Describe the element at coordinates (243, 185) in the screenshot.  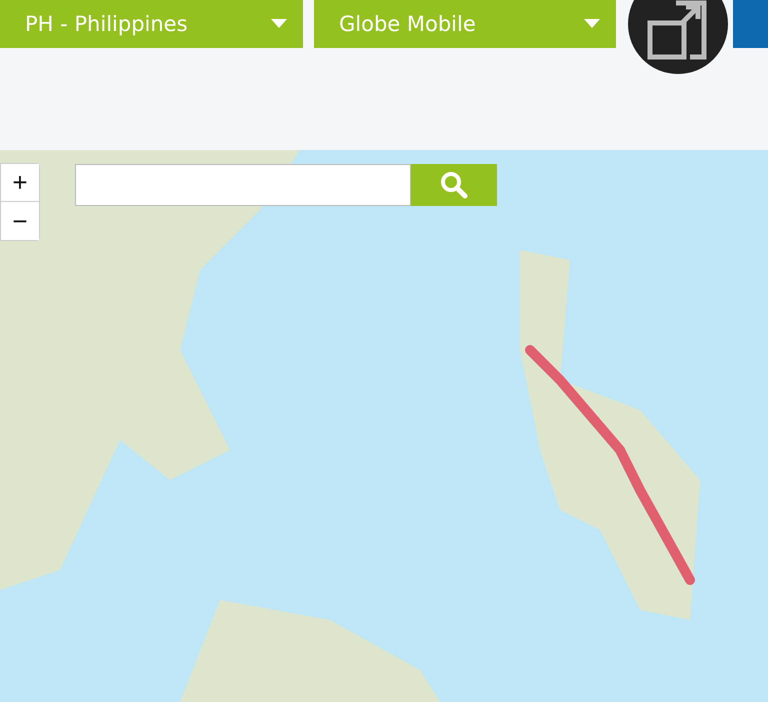
I see `search-field` at that location.